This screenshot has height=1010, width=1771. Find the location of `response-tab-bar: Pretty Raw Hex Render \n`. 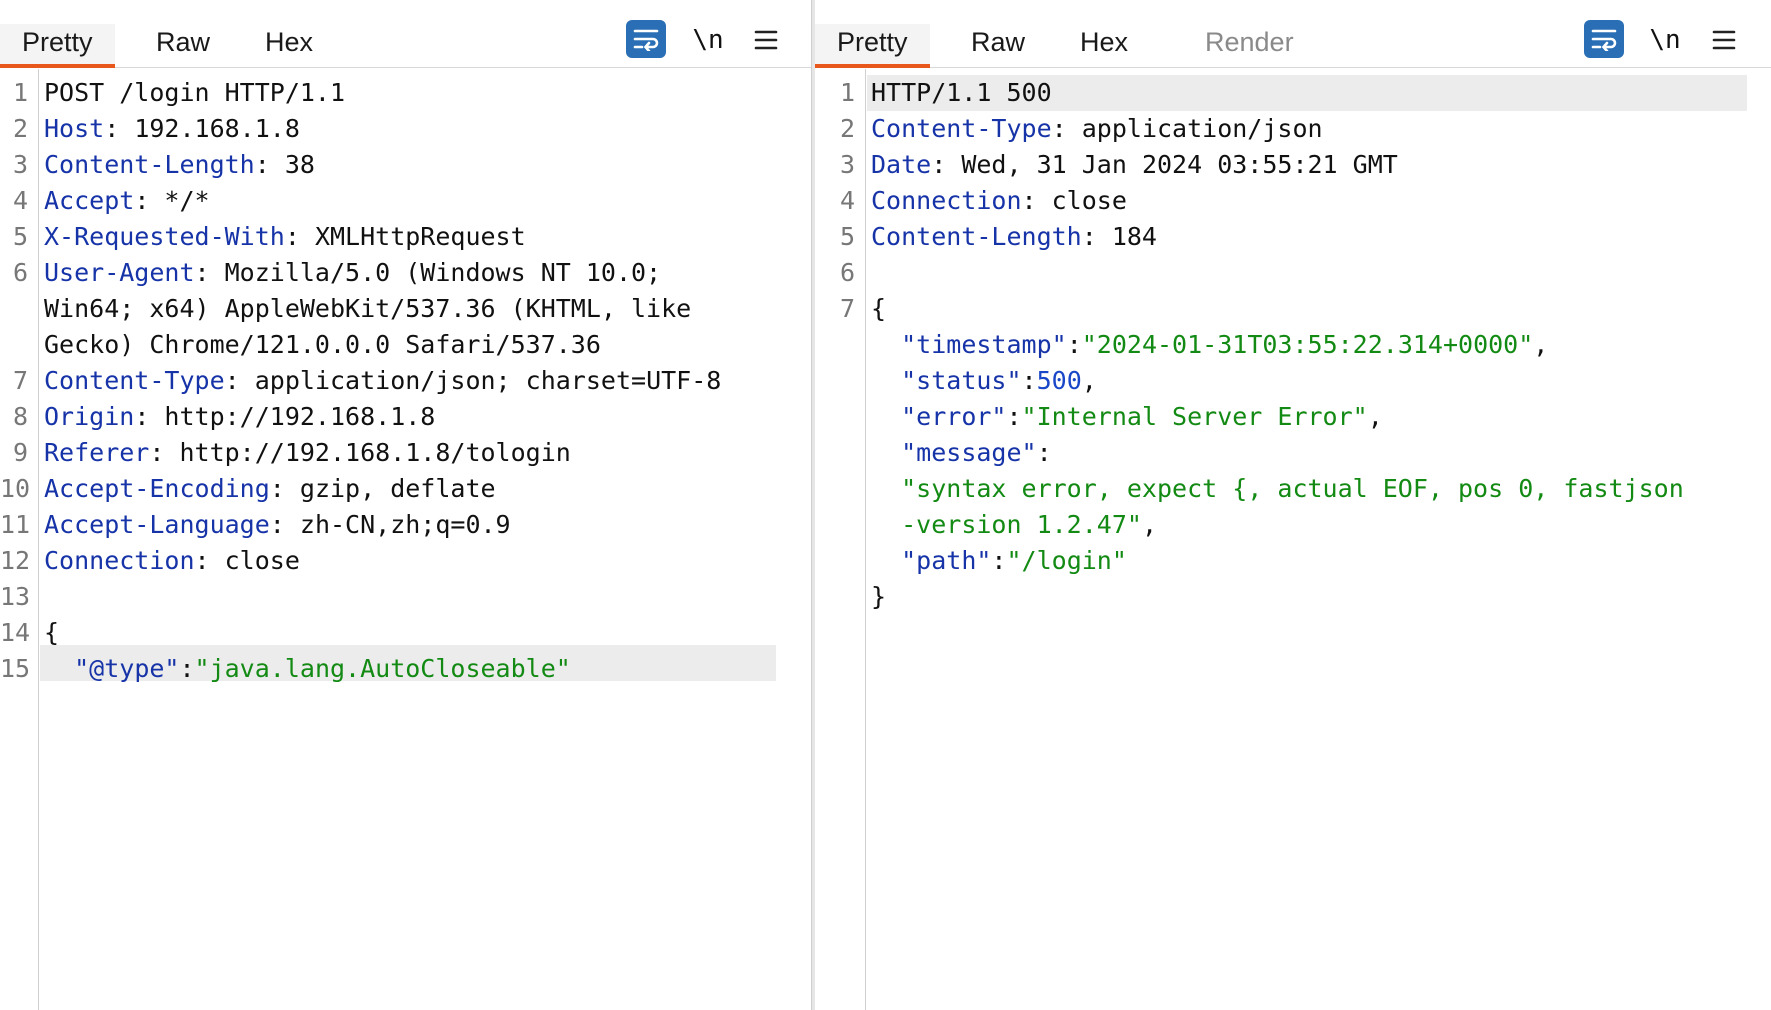

response-tab-bar: Pretty Raw Hex Render \n is located at coordinates (1293, 34).